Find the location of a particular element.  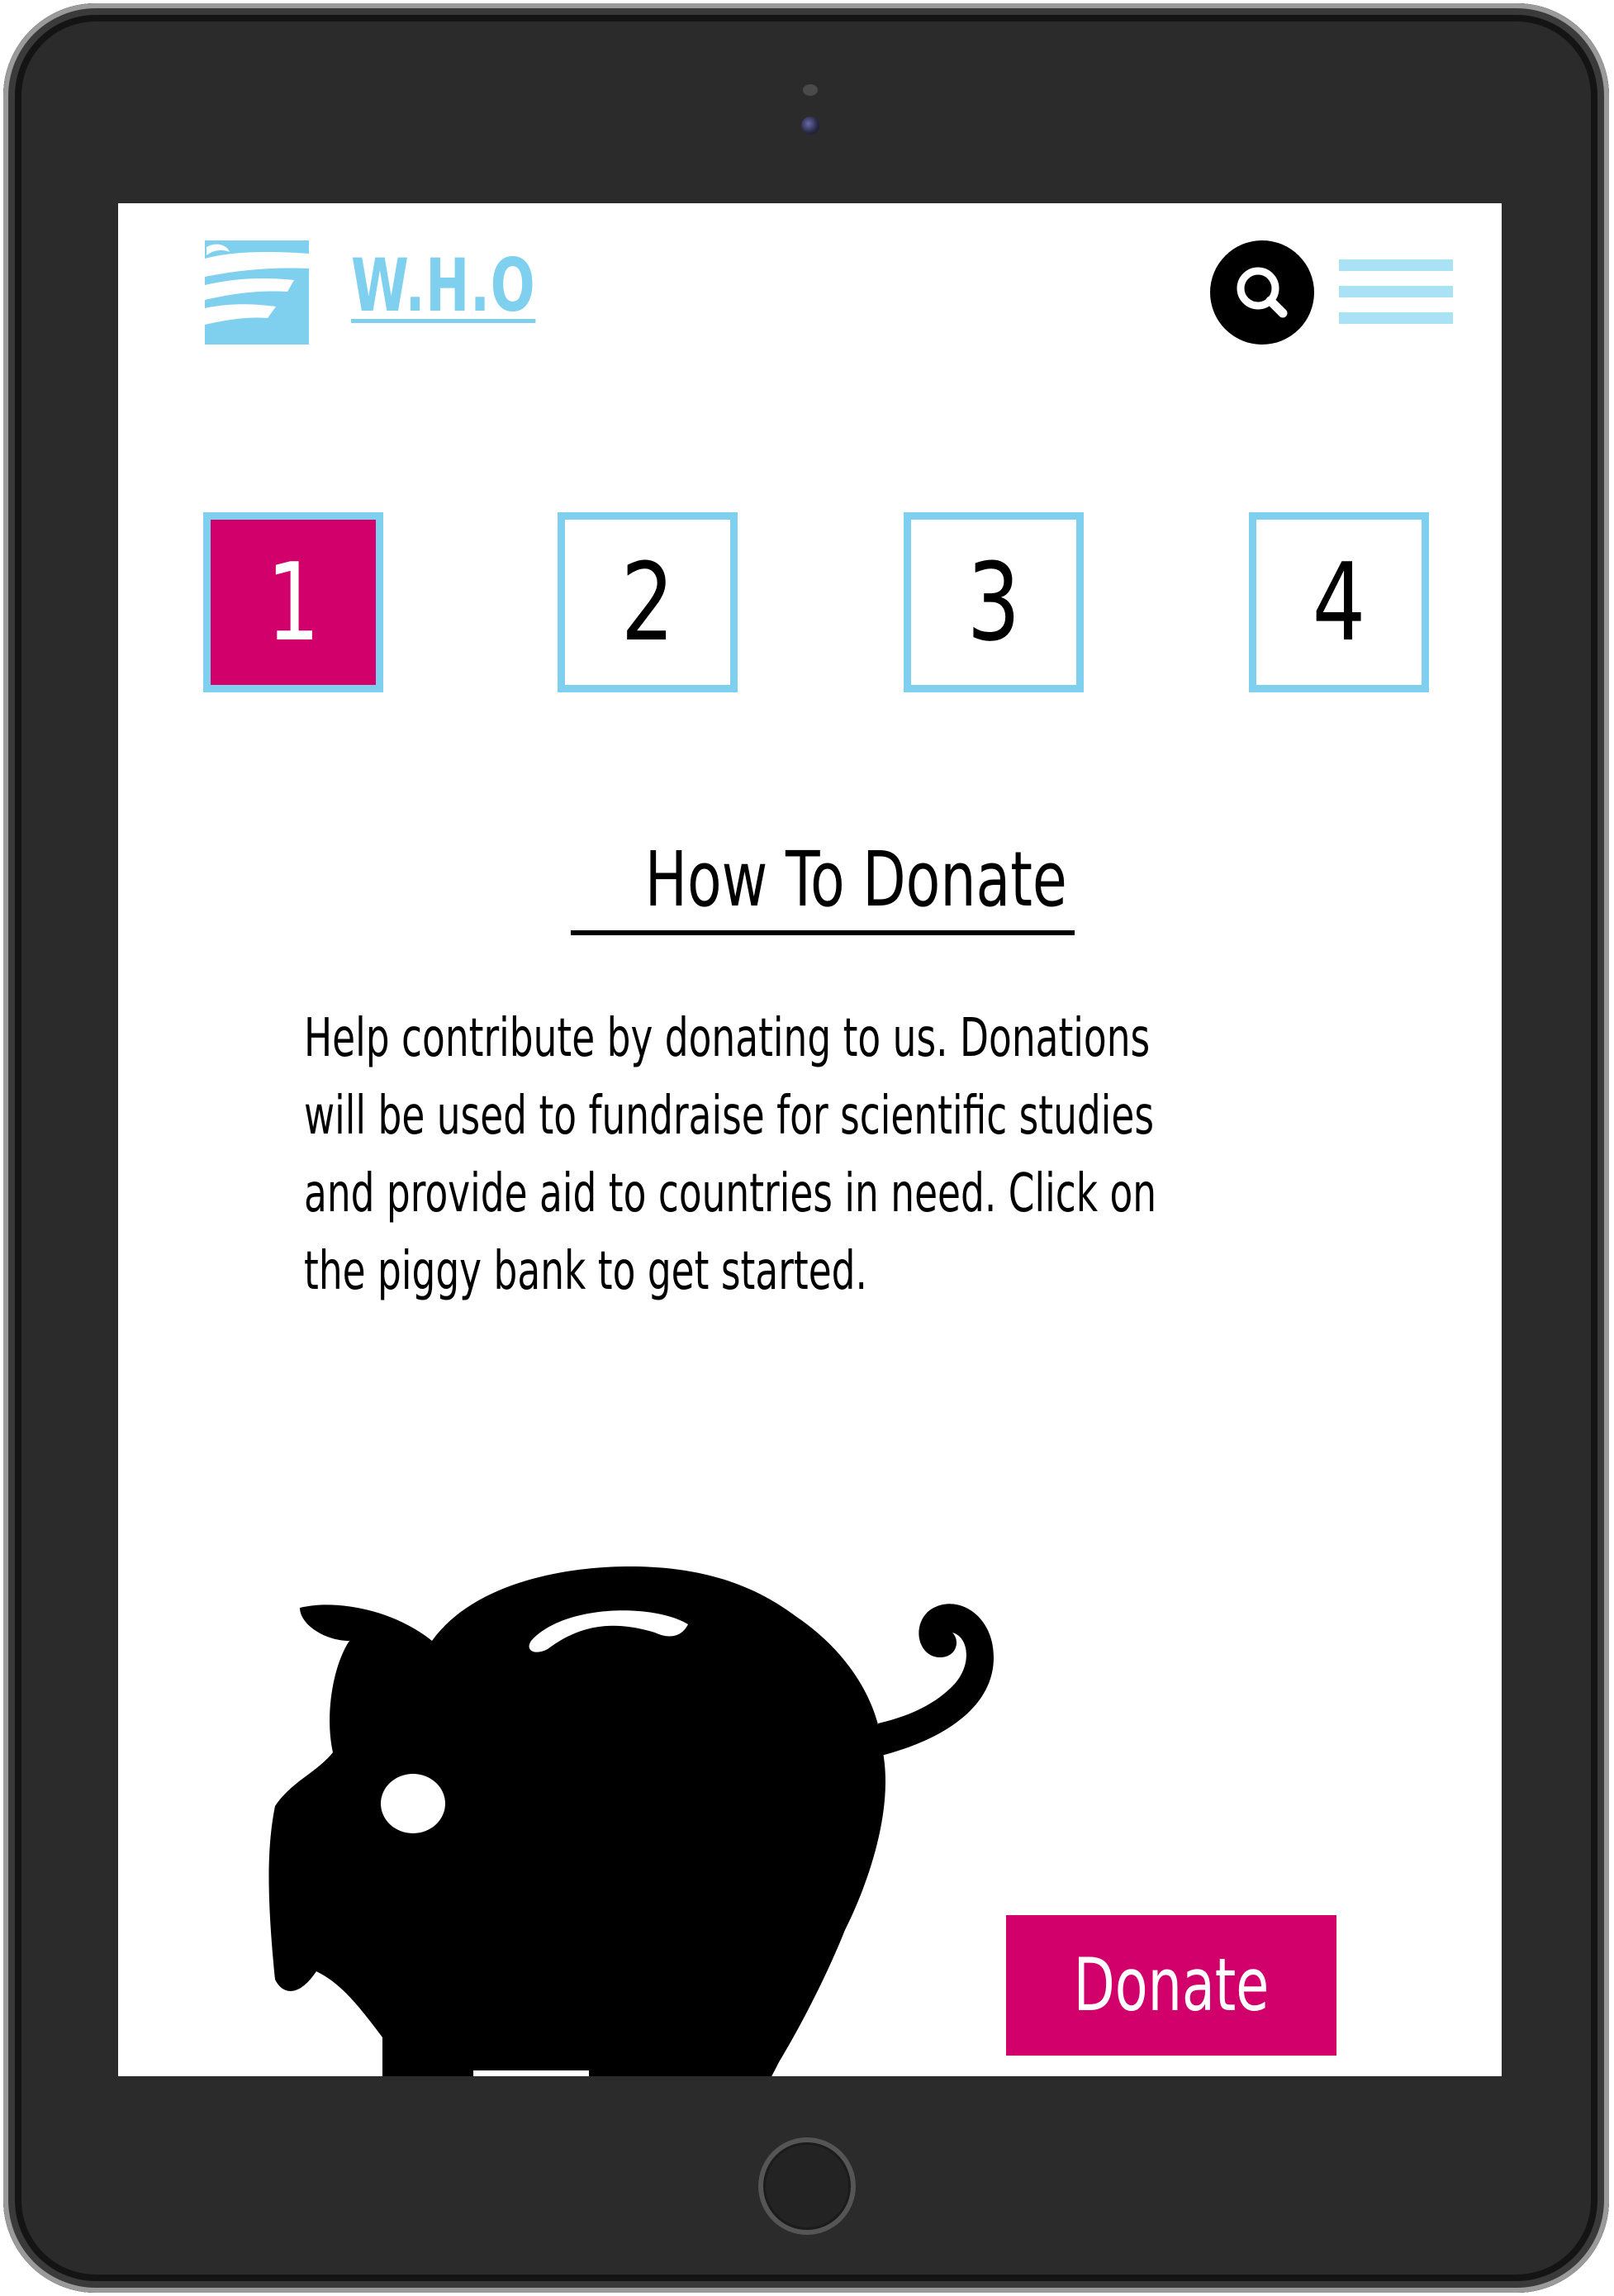

step-number: 3 is located at coordinates (994, 602).